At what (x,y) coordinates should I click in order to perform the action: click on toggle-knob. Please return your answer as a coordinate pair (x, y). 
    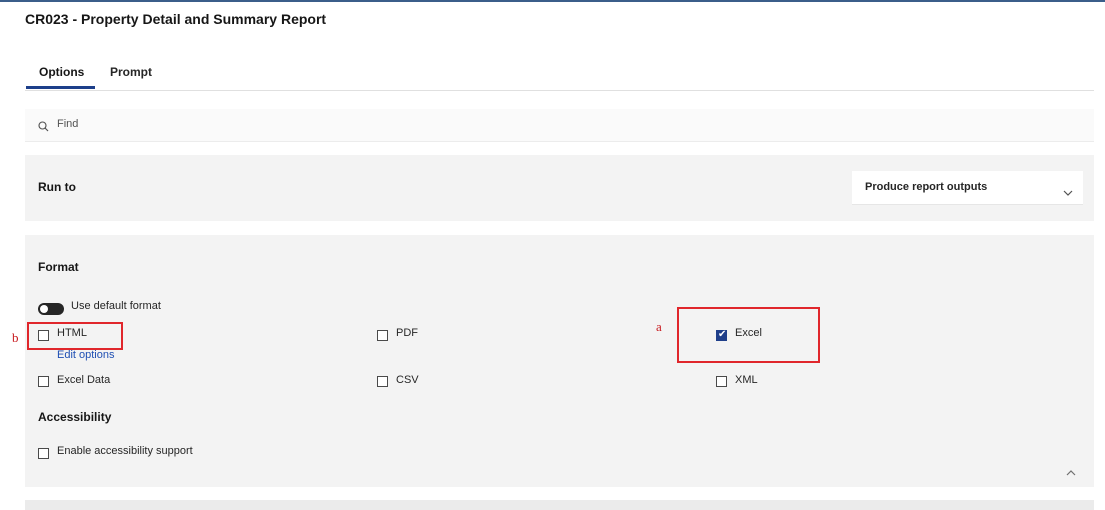
    Looking at the image, I should click on (44, 309).